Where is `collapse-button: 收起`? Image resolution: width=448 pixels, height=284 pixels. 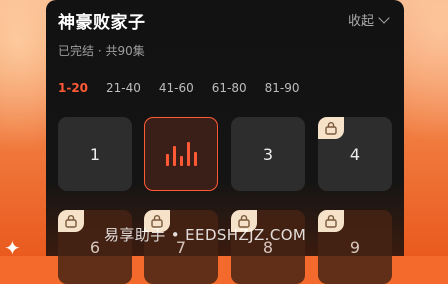
collapse-button: 收起 is located at coordinates (368, 19).